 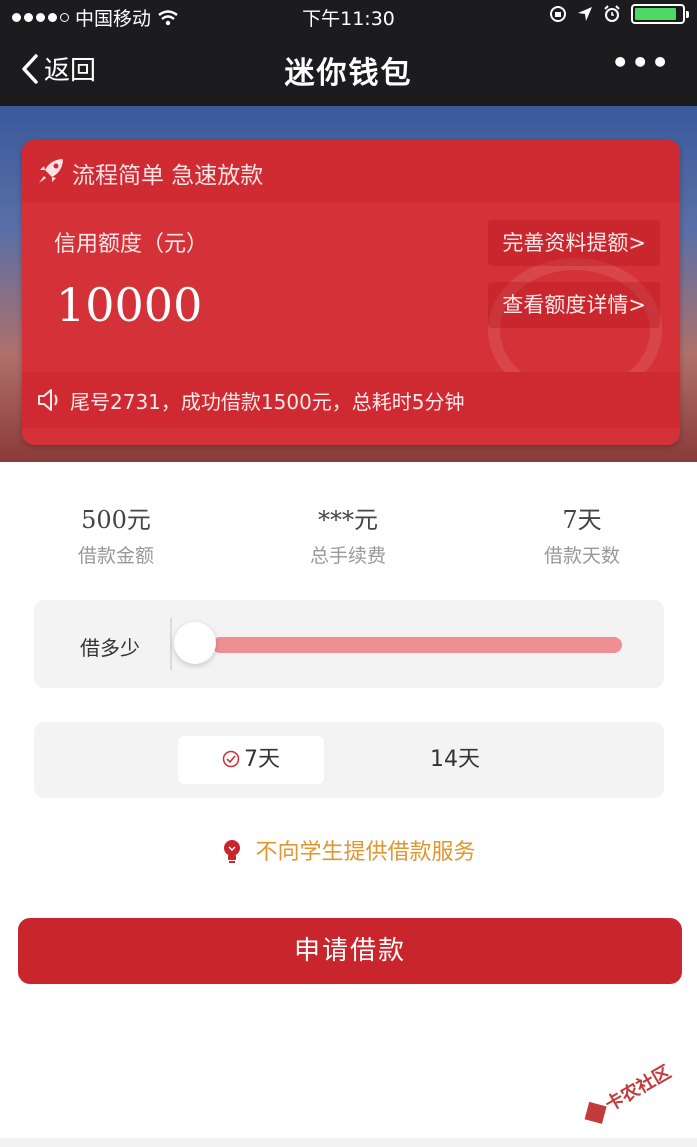 What do you see at coordinates (582, 520) in the screenshot?
I see `stat-value: 7天` at bounding box center [582, 520].